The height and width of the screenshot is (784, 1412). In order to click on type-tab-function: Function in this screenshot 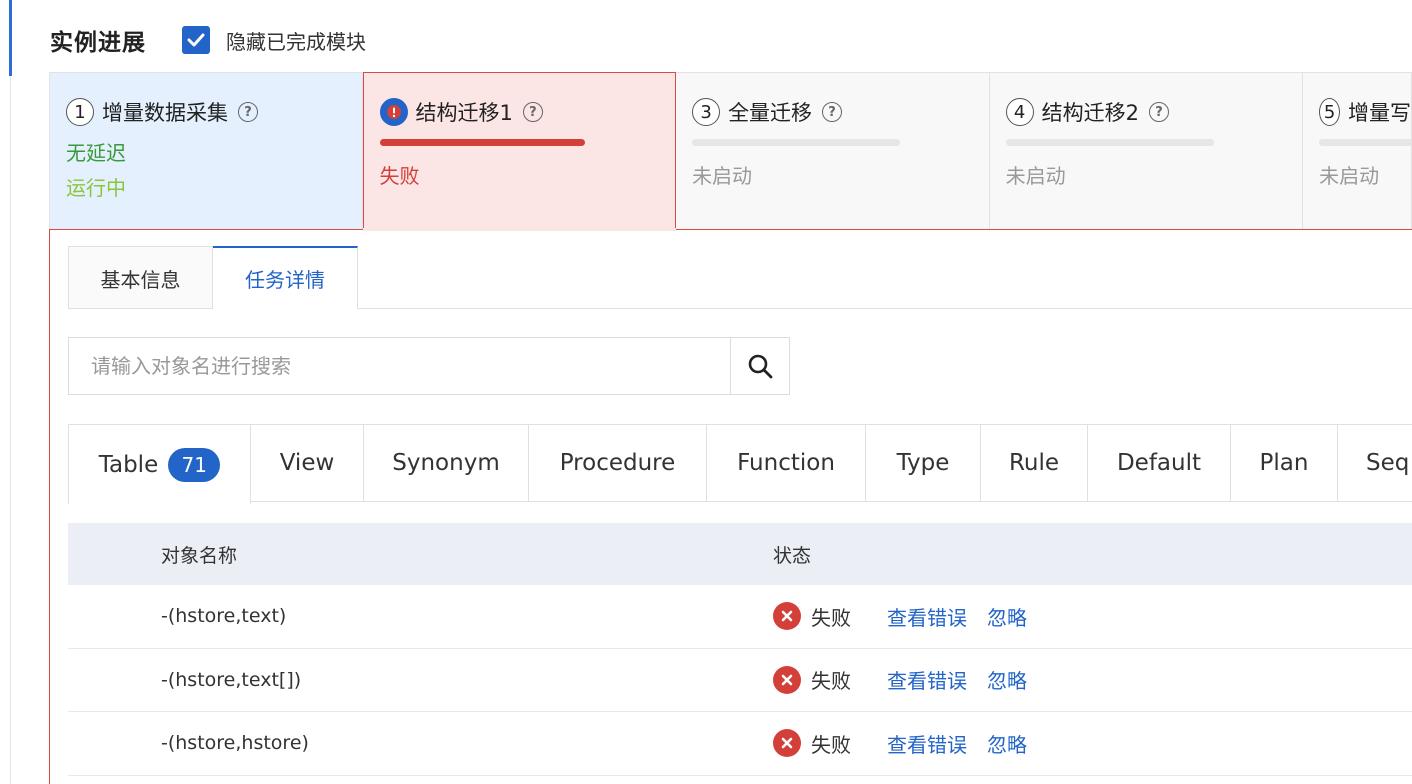, I will do `click(786, 463)`.